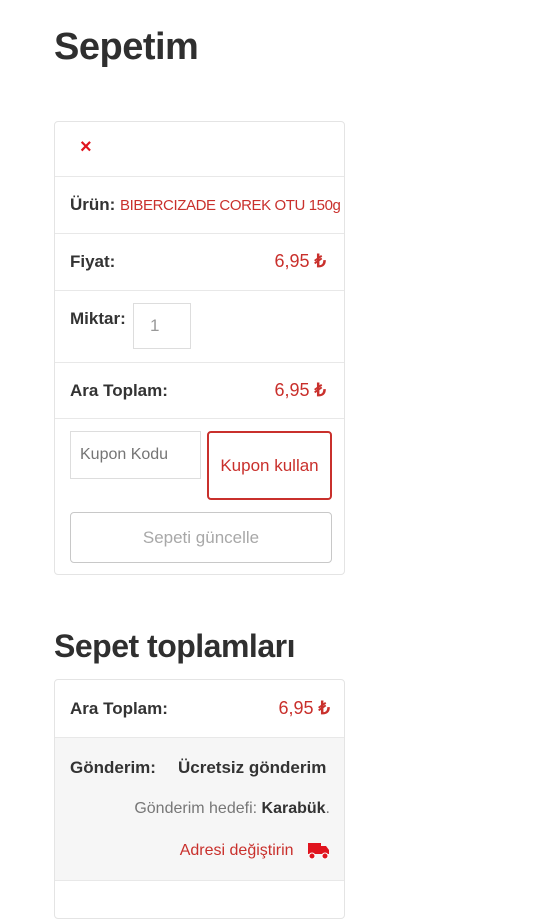 The width and height of the screenshot is (534, 919). Describe the element at coordinates (162, 326) in the screenshot. I see `quantity-input` at that location.